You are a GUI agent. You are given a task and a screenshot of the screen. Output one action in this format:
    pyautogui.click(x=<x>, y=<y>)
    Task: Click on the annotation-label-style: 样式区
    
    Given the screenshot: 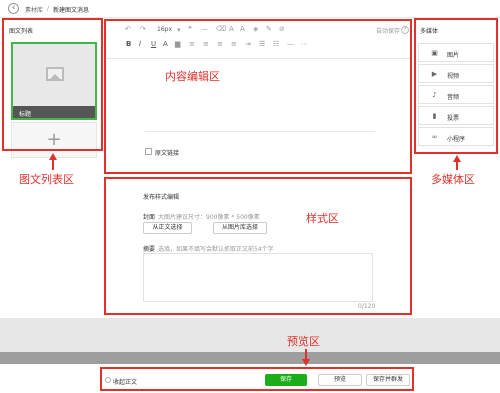 What is the action you would take?
    pyautogui.click(x=322, y=218)
    